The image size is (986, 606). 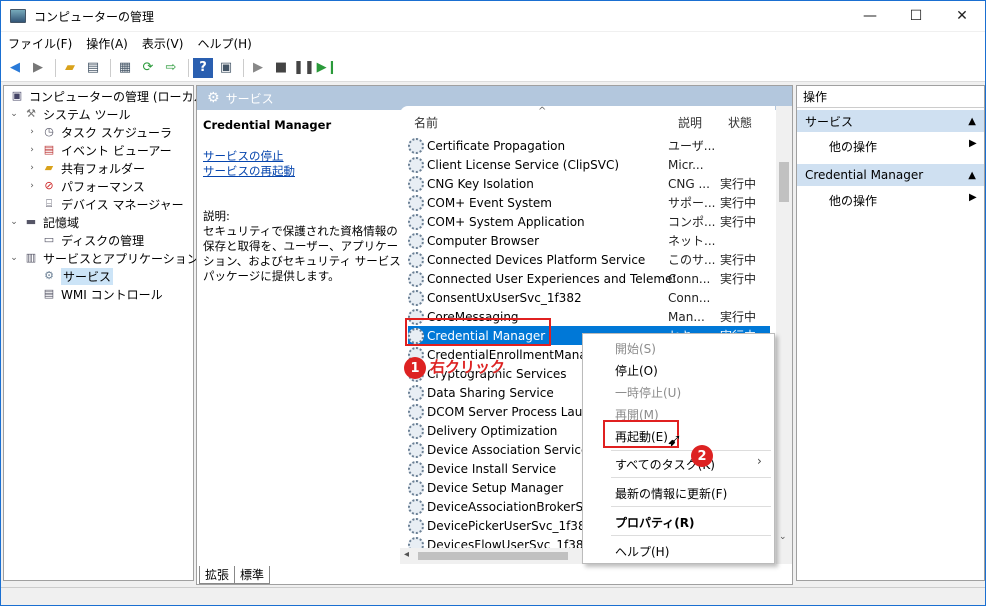 I want to click on pause-service-icon: ❚❚, so click(x=304, y=68).